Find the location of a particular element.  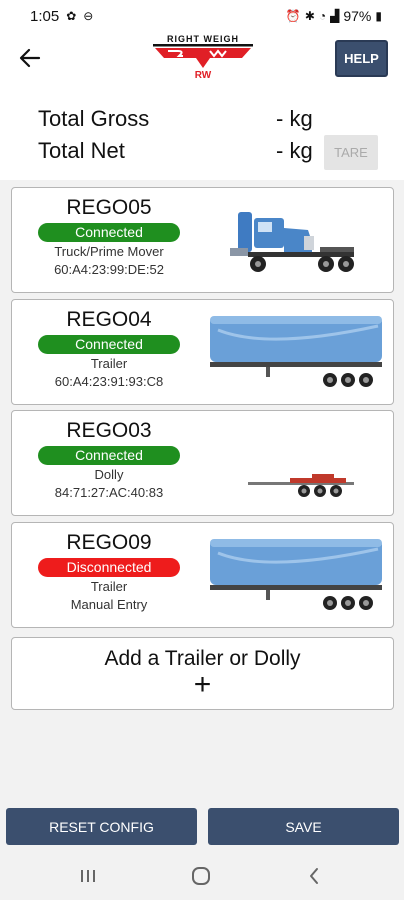

right-weigh-logo: RIGHT WEIGH RW is located at coordinates (203, 58).